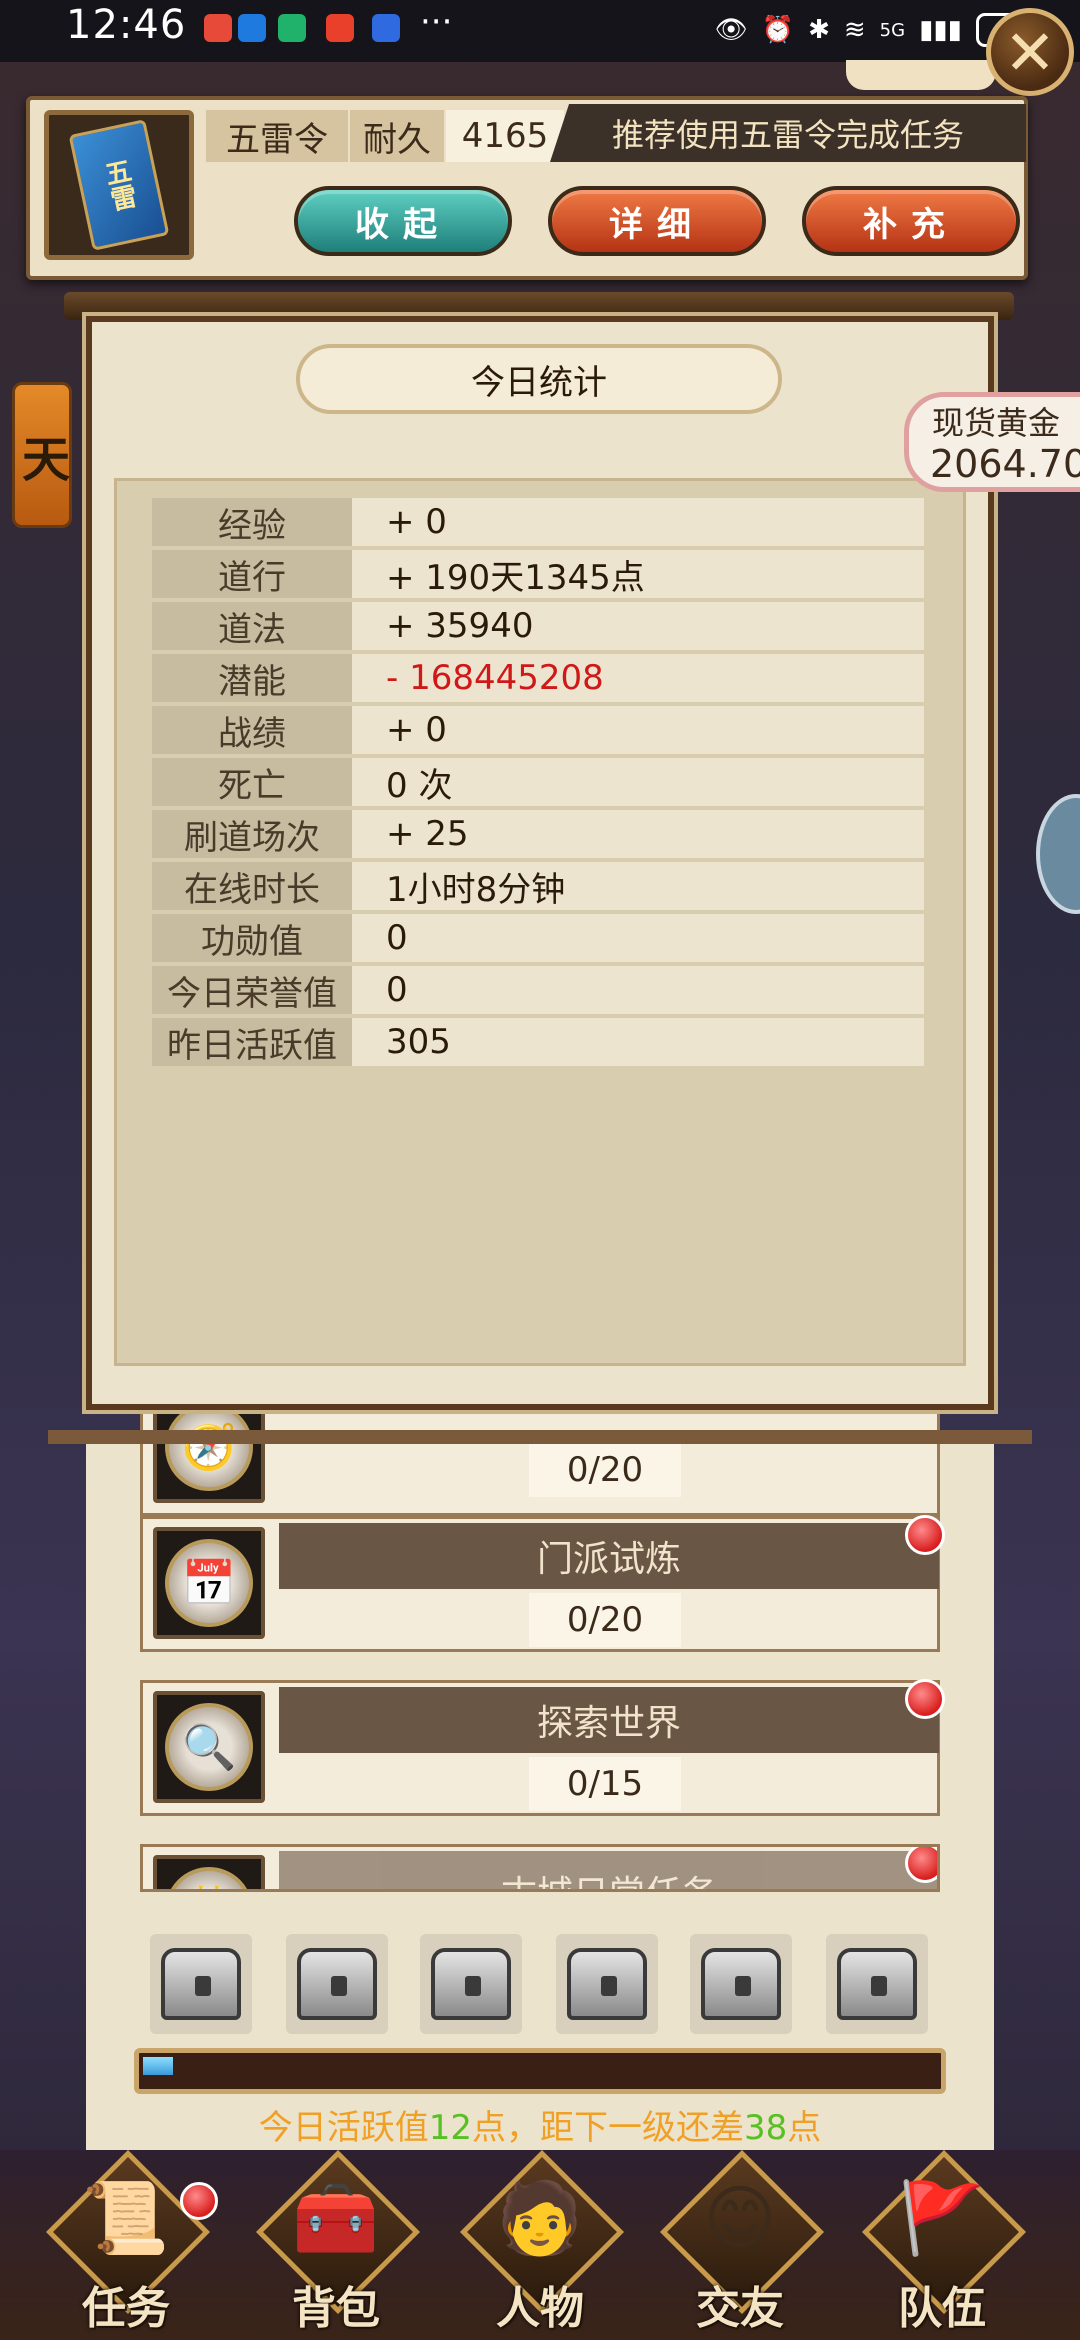 The image size is (1080, 2340). Describe the element at coordinates (819, 30) in the screenshot. I see `bluetooth-icon: ✱` at that location.